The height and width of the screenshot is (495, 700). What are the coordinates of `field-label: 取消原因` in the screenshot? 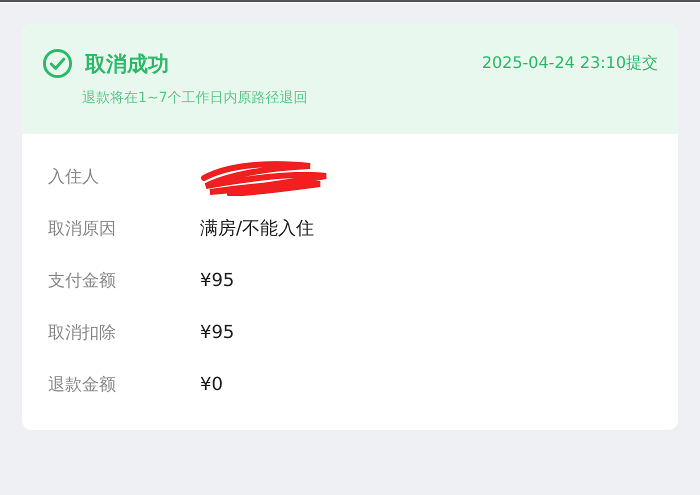 It's located at (82, 229).